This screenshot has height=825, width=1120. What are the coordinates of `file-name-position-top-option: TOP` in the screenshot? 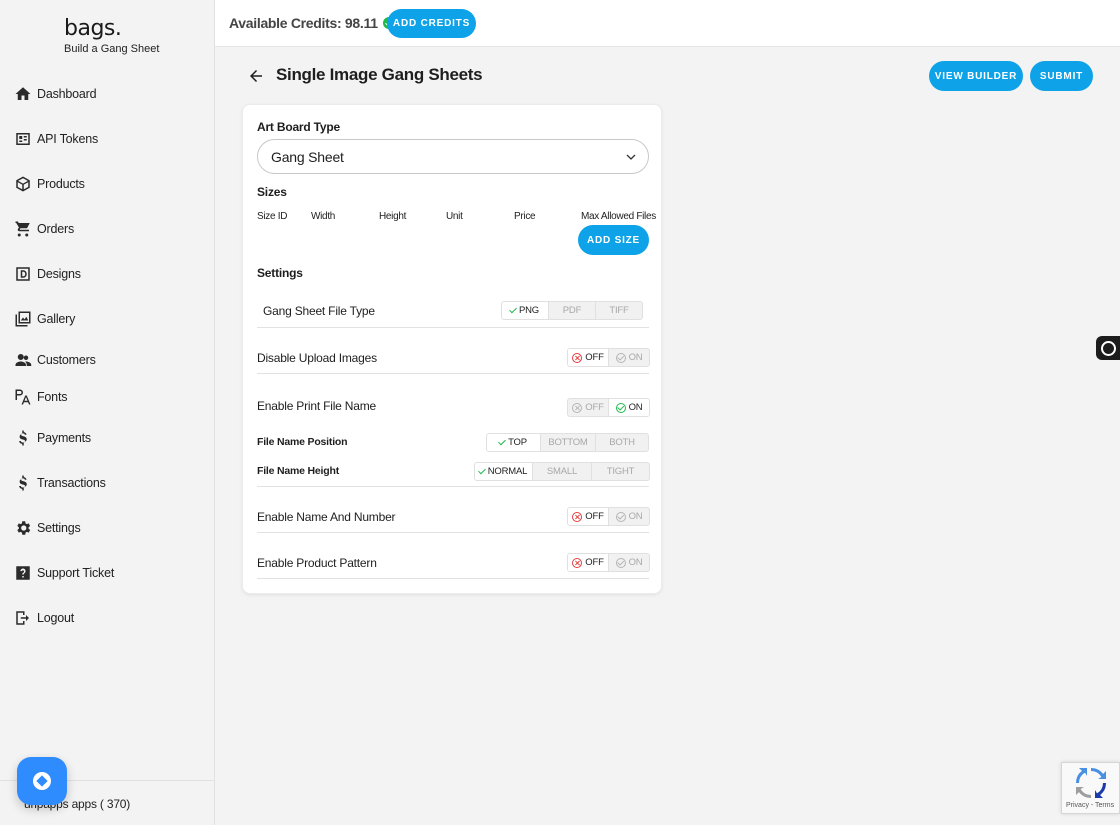 It's located at (514, 442).